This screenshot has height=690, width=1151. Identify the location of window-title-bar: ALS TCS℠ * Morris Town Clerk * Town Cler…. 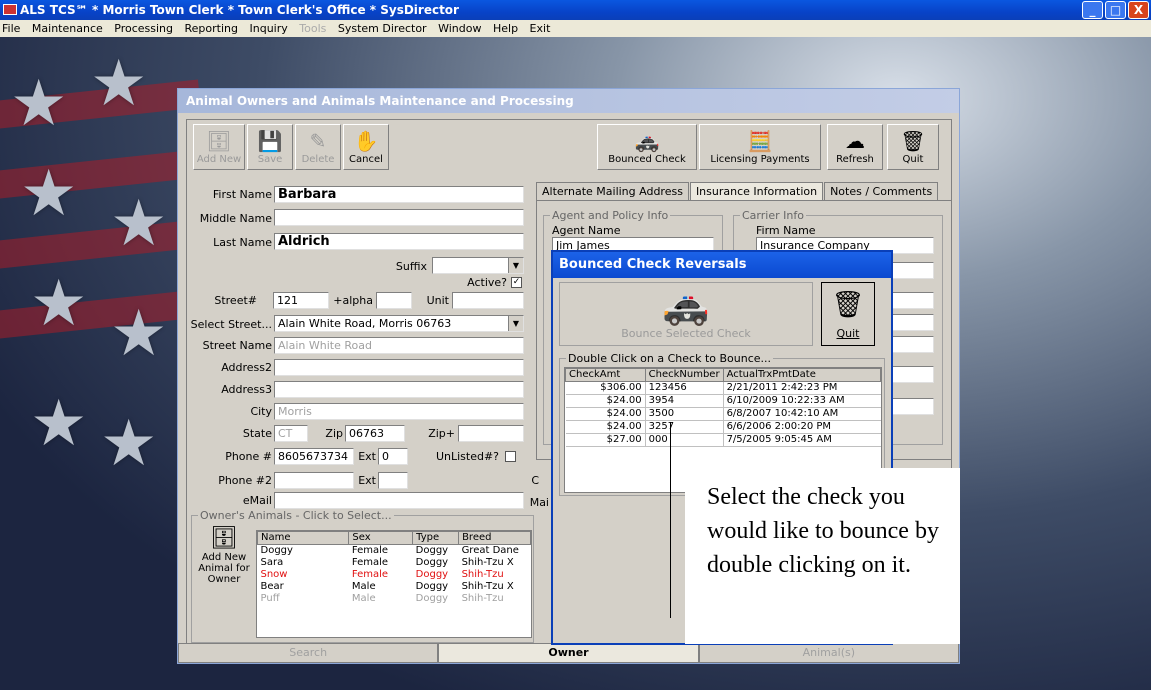
(575, 10).